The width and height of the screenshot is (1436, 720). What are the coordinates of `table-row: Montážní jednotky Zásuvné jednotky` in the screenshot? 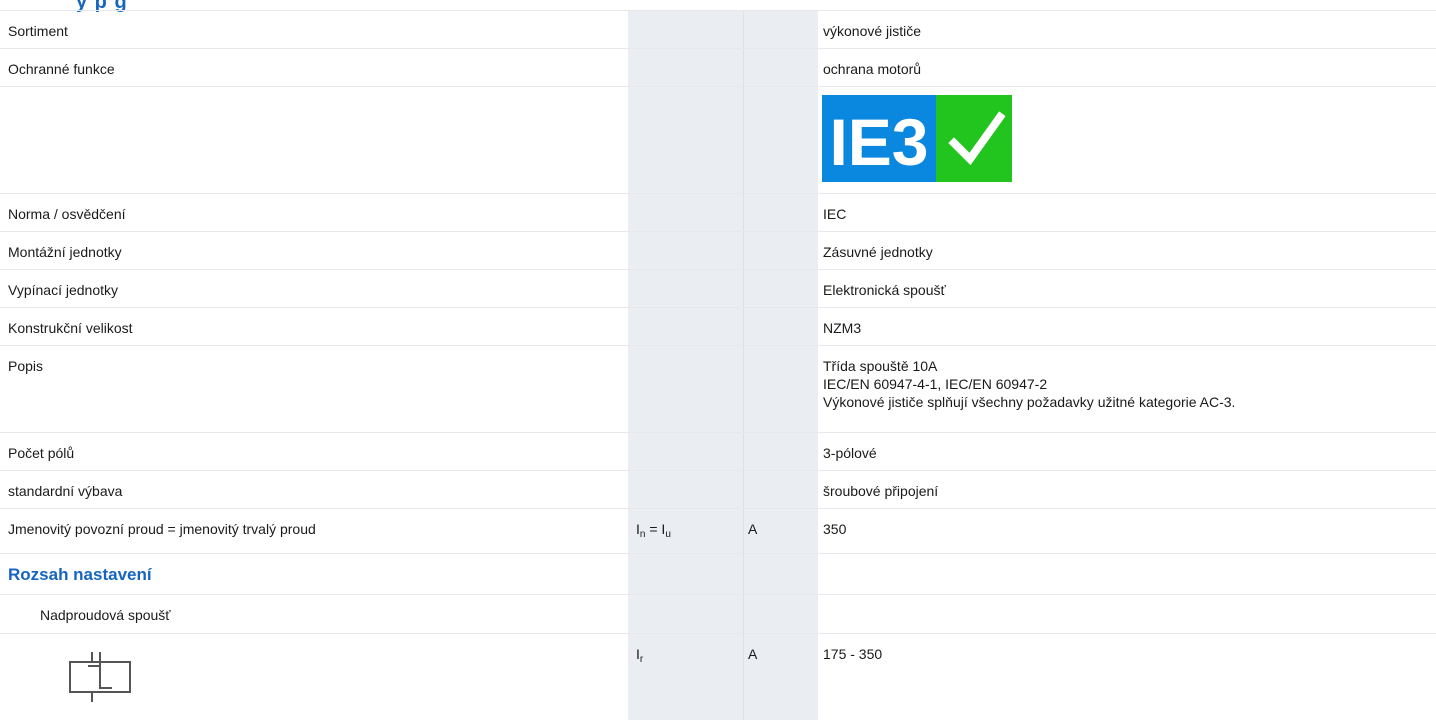 It's located at (718, 251).